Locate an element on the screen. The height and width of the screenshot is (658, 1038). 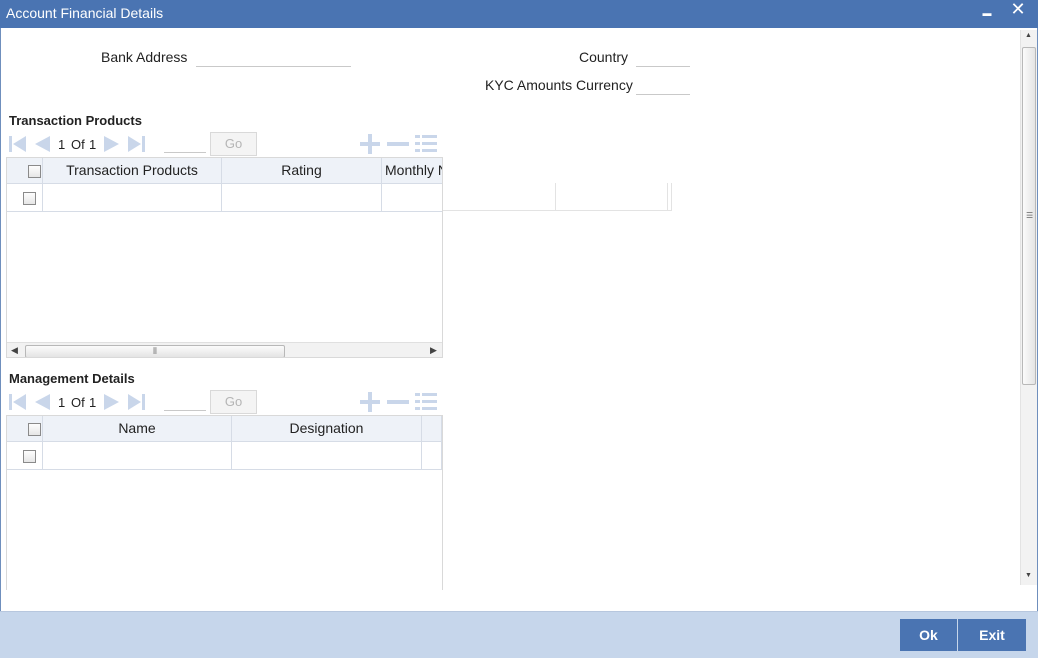
bank-address-field is located at coordinates (273, 60).